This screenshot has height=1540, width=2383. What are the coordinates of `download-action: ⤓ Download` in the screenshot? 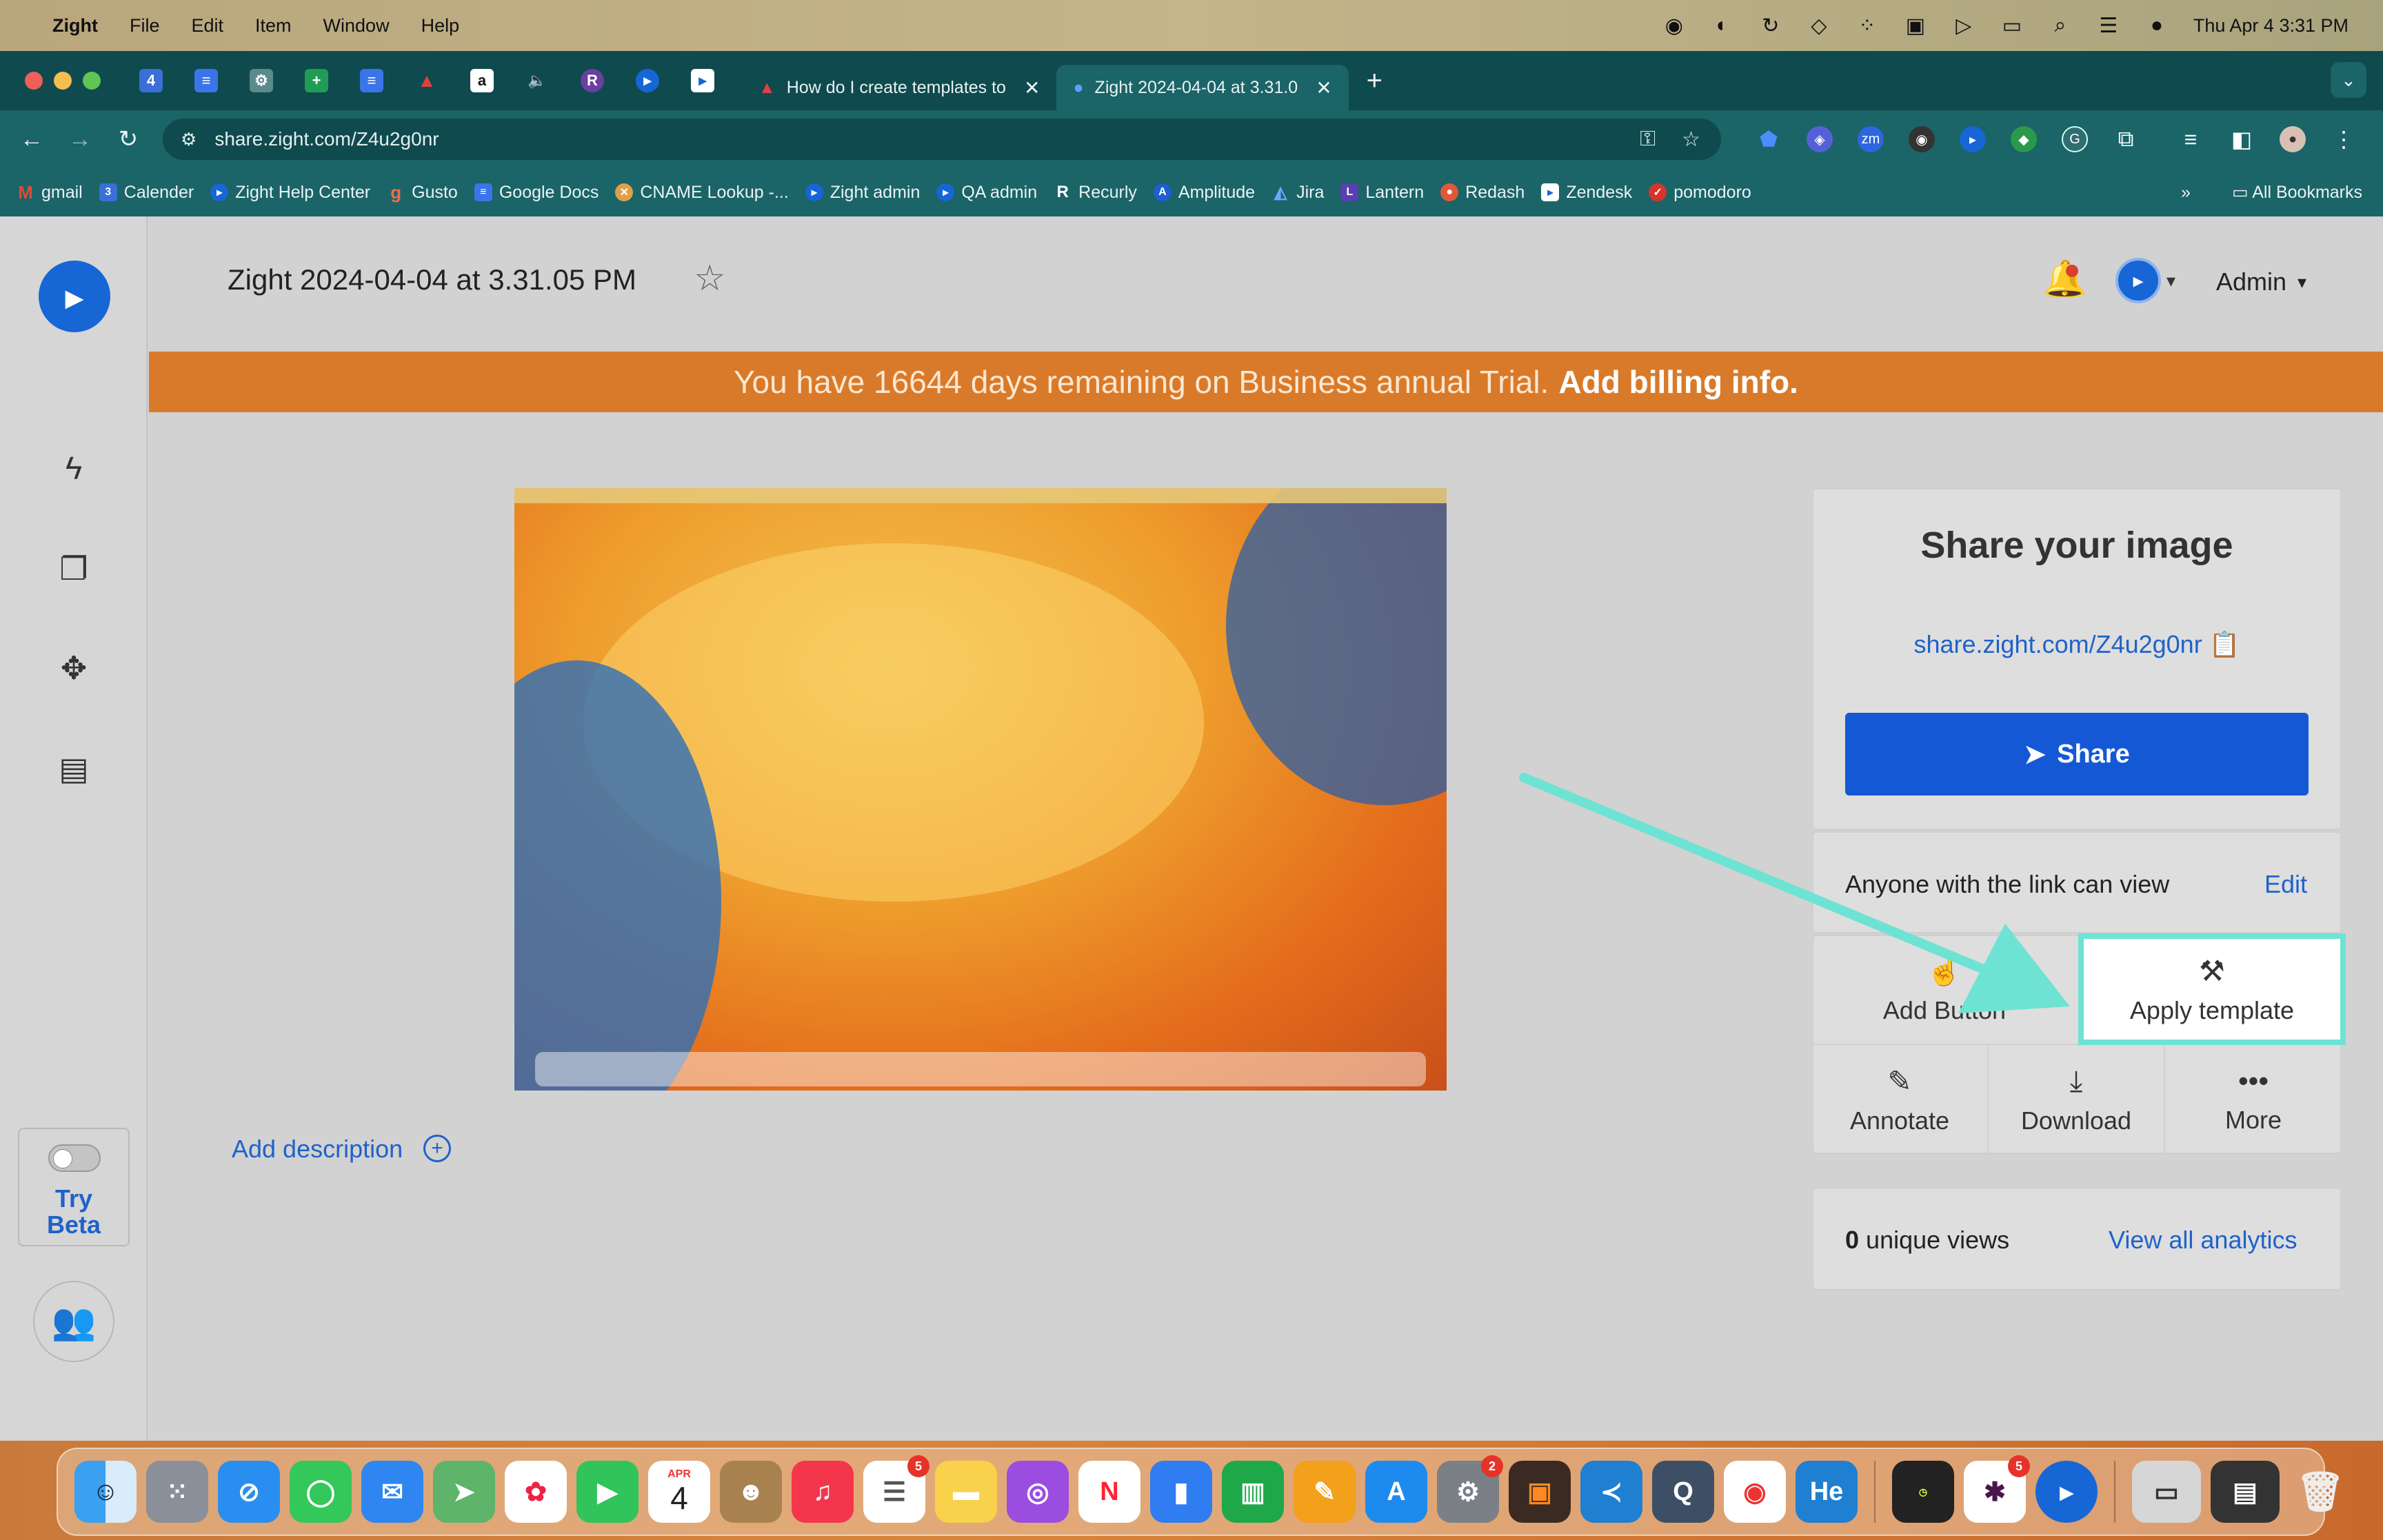 It's located at (2077, 1100).